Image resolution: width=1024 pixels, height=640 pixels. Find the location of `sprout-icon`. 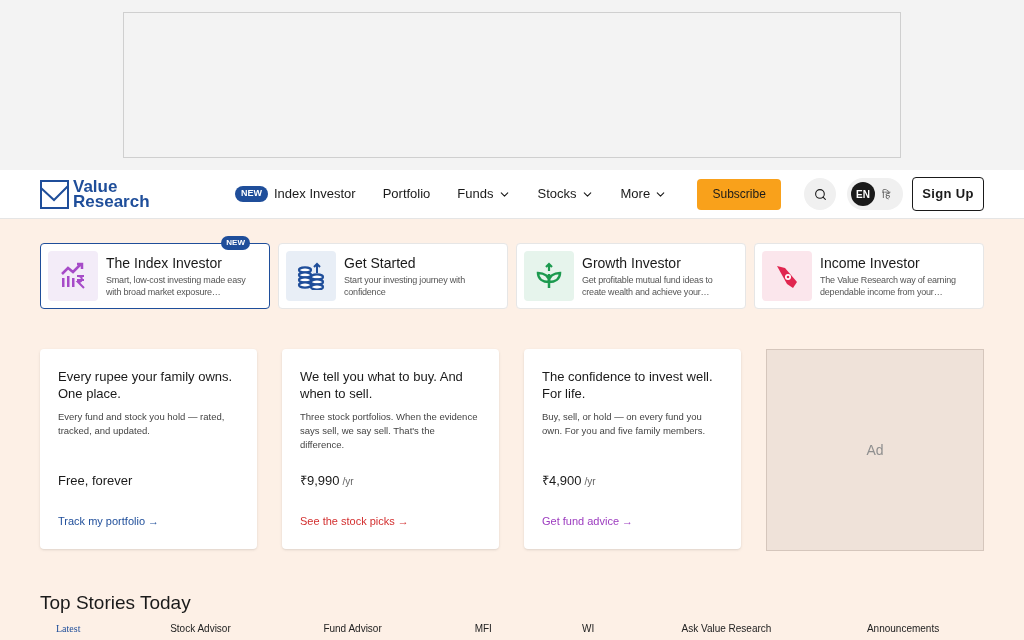

sprout-icon is located at coordinates (549, 276).